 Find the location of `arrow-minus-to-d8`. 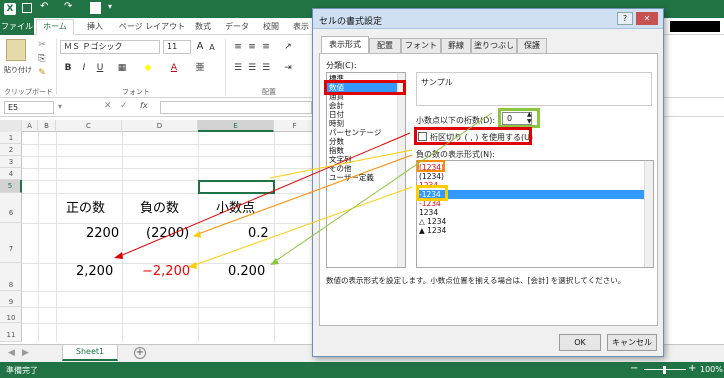

arrow-minus-to-d8 is located at coordinates (302, 226).